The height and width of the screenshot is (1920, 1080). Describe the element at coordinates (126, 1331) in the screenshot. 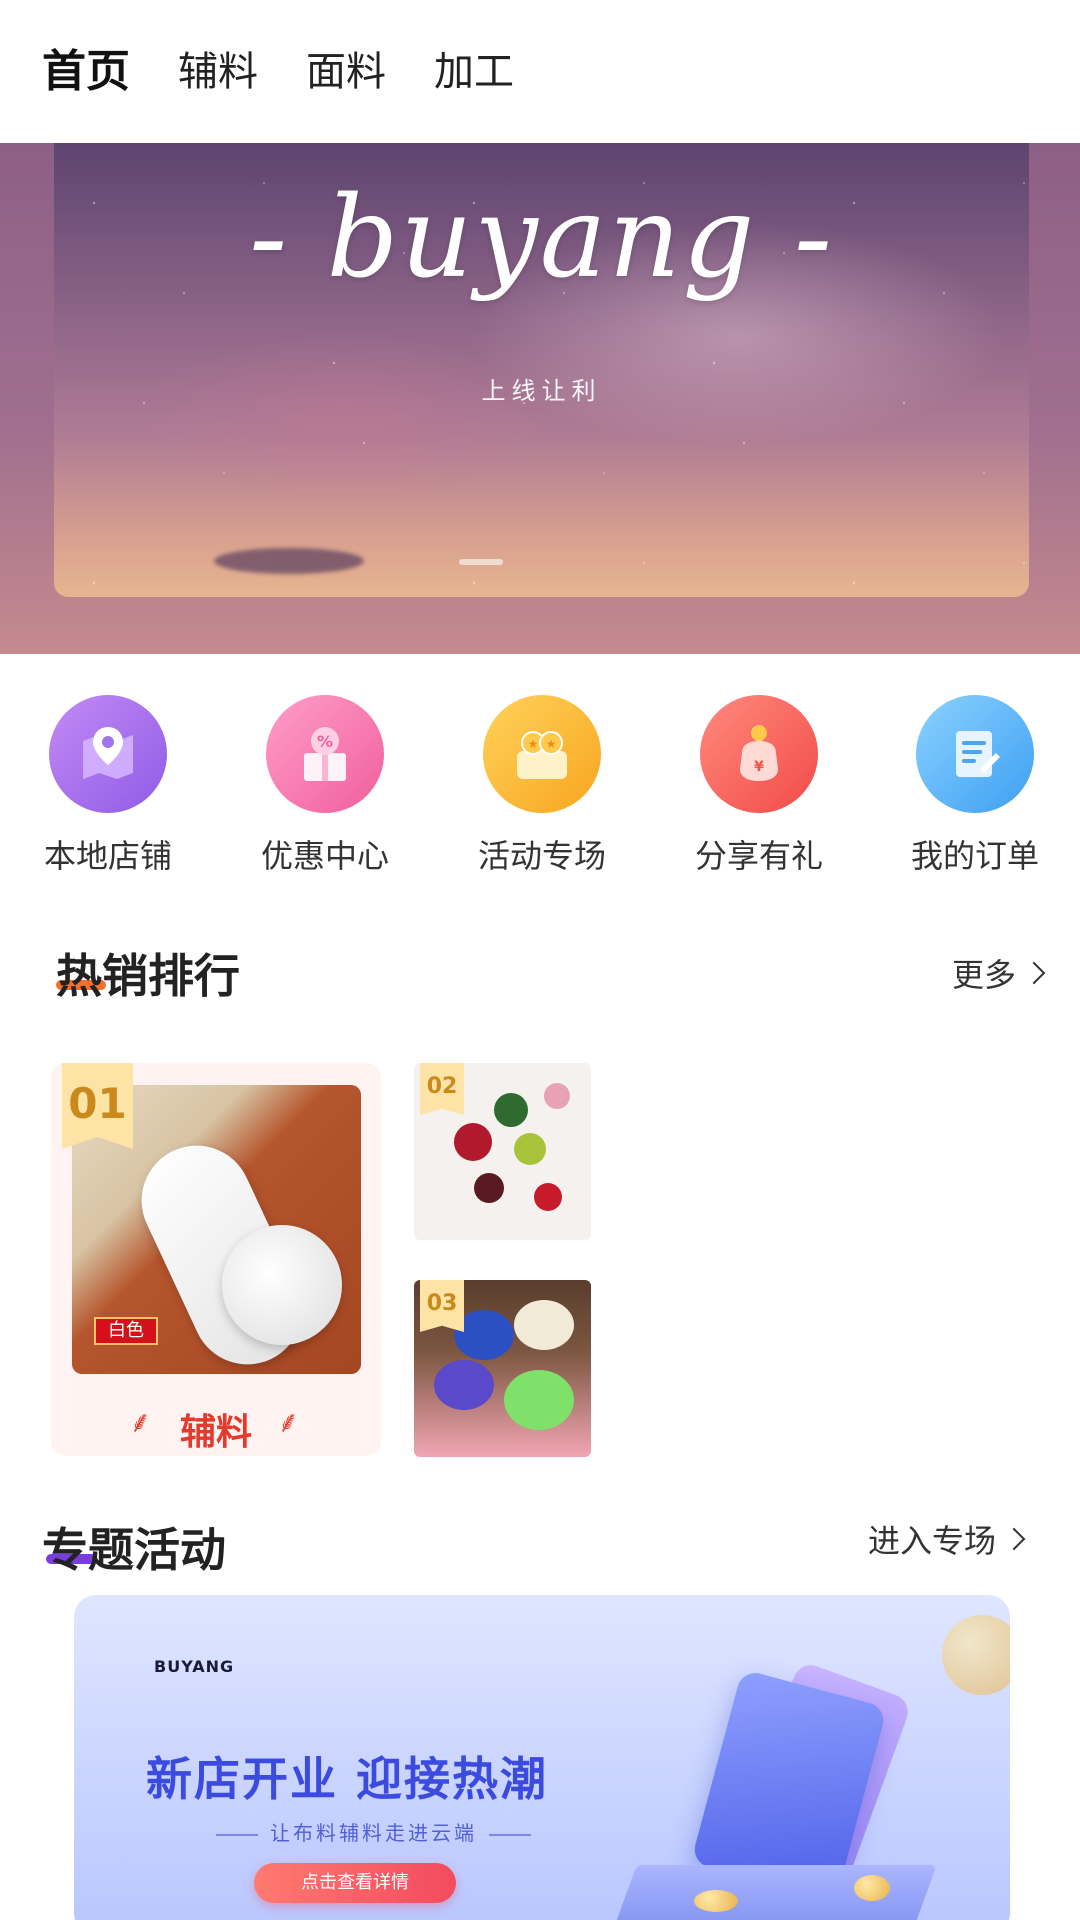

I see `color-tag: 白色` at that location.